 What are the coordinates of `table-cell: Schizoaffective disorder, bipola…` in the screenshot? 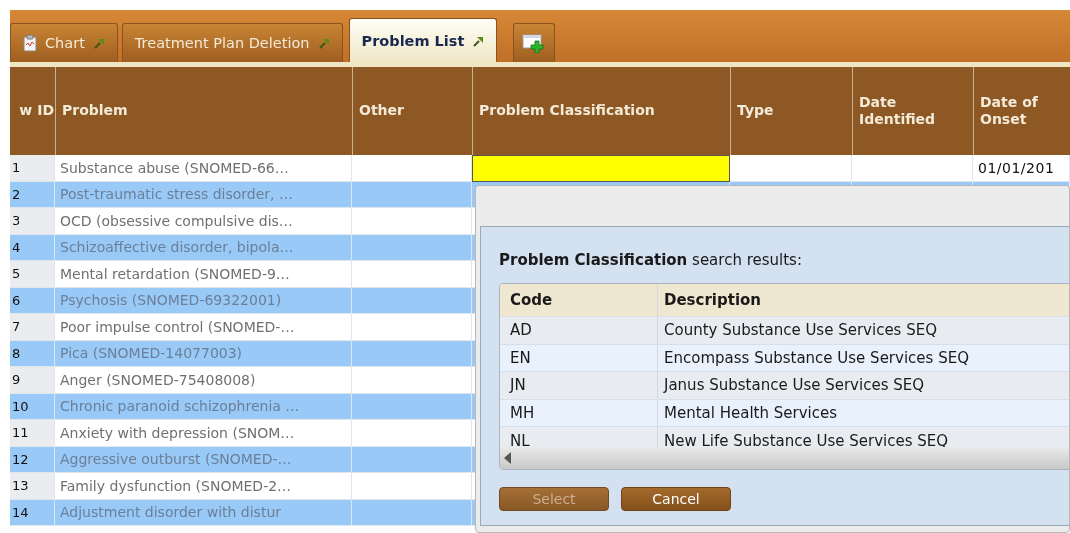 It's located at (203, 247).